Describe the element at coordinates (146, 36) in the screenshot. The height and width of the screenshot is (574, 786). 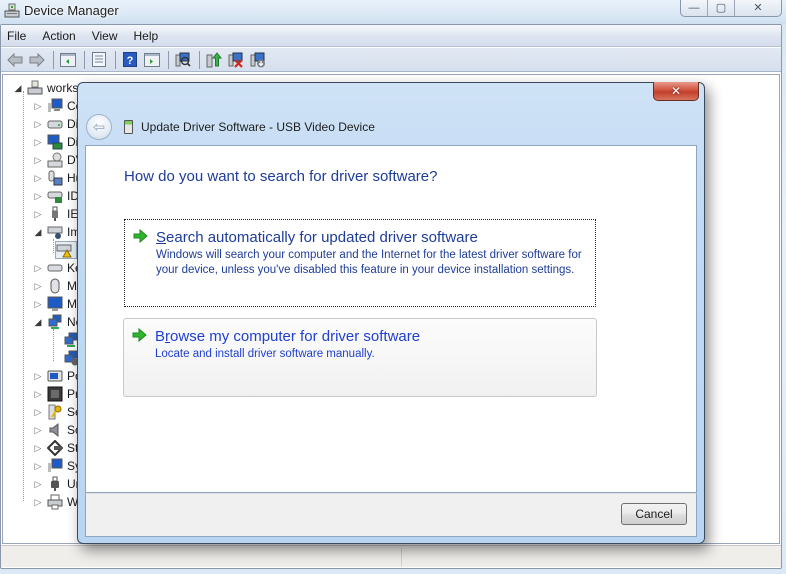
I see `menu-help: Help` at that location.